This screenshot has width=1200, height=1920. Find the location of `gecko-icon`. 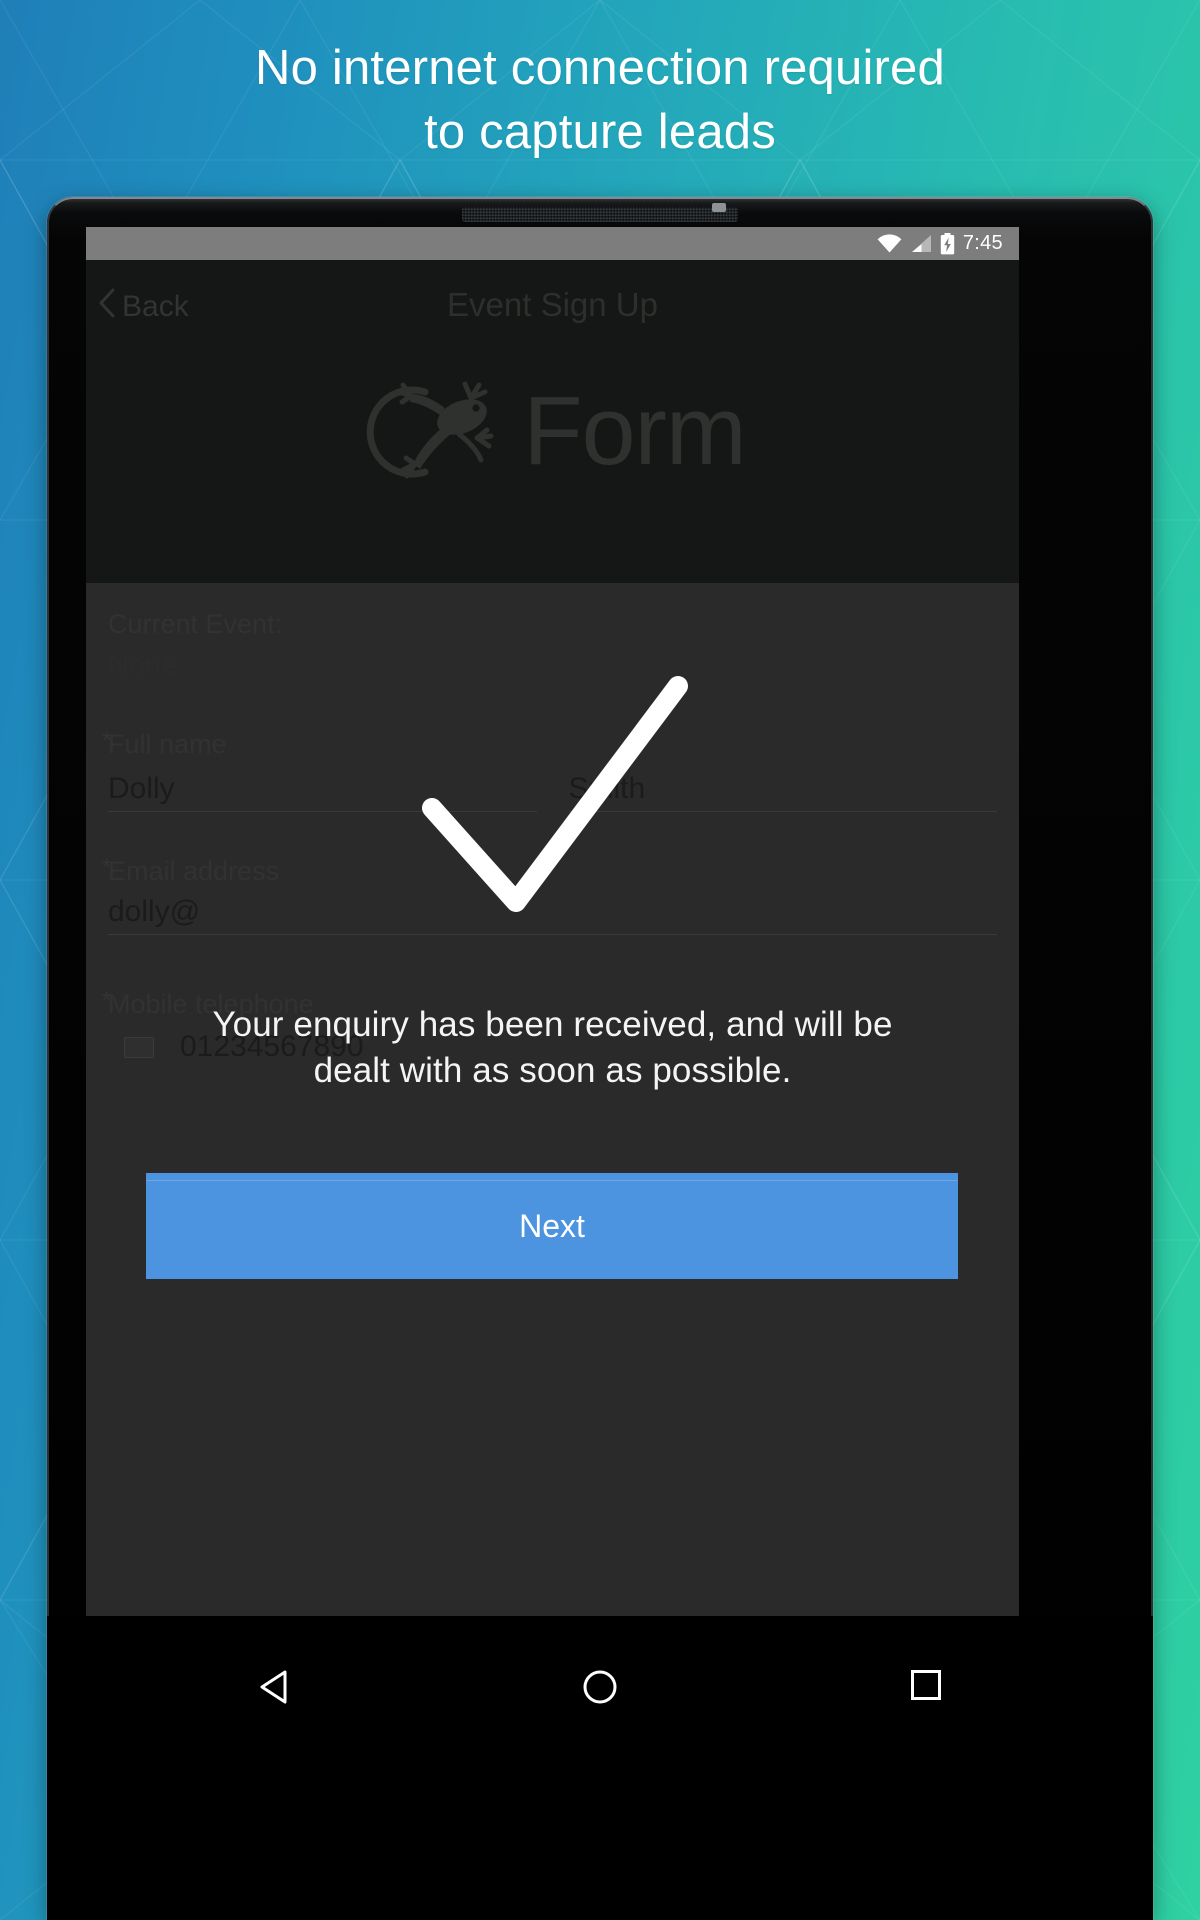

gecko-icon is located at coordinates (439, 431).